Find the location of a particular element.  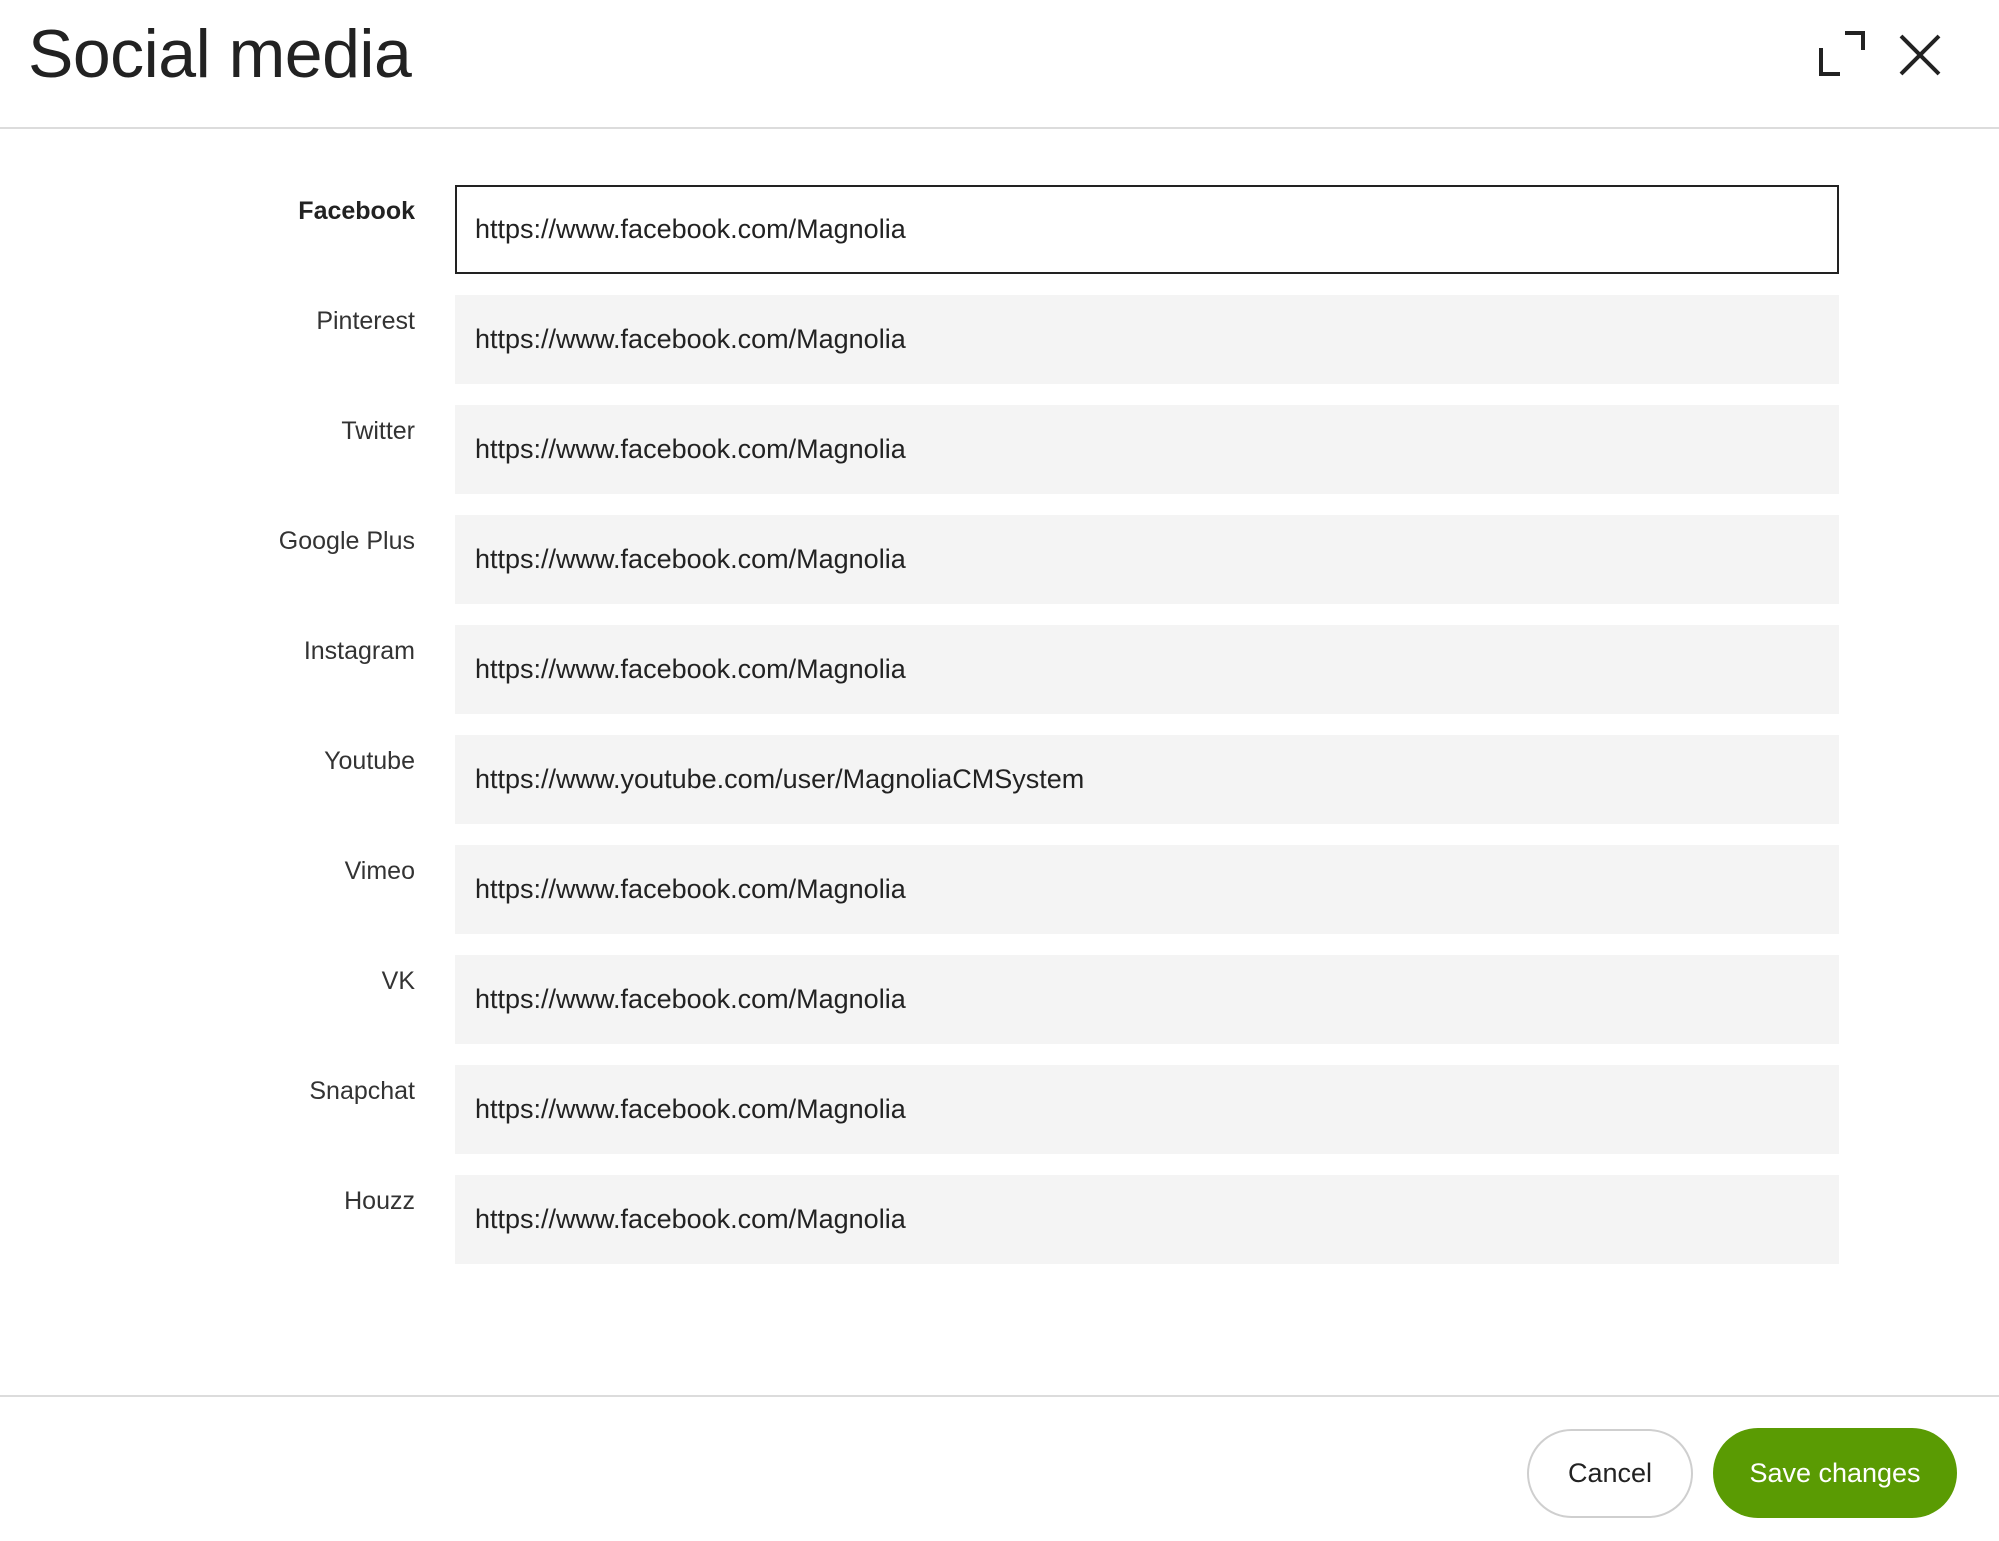

field-label-vk: VK is located at coordinates (398, 981).